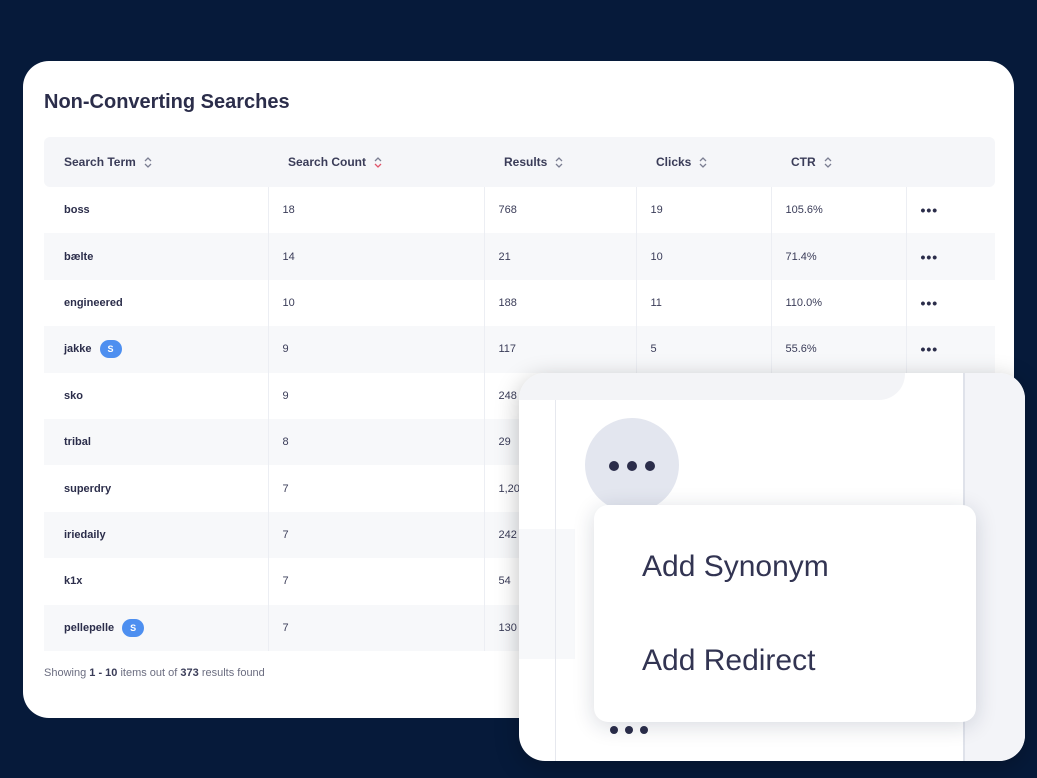  I want to click on search-term-cell: sko, so click(73, 395).